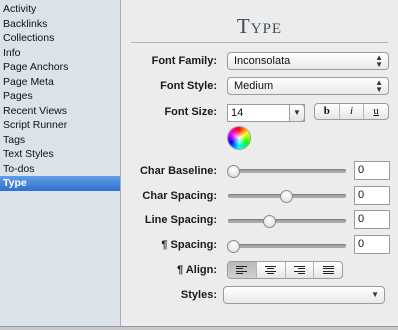 The height and width of the screenshot is (330, 398). I want to click on sidebar-item-collections: Collections, so click(60, 38).